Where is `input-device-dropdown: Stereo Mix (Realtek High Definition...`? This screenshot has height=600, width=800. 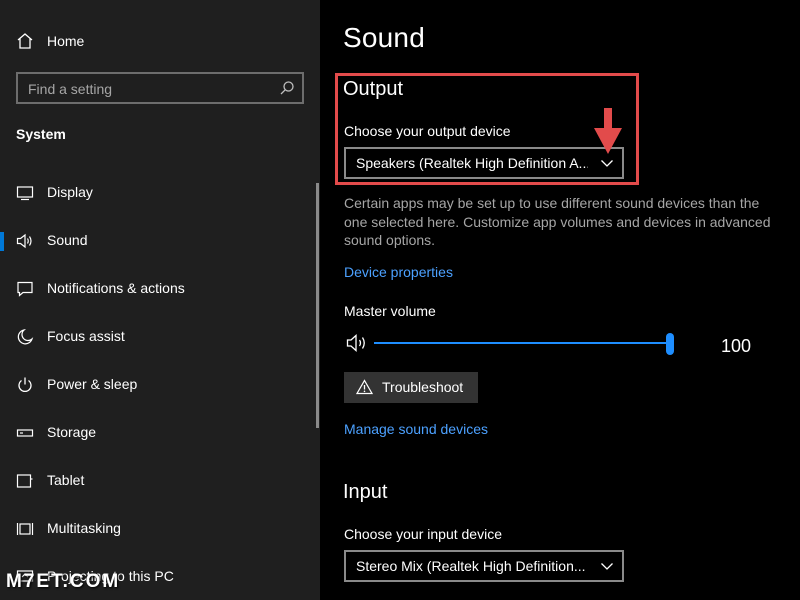 input-device-dropdown: Stereo Mix (Realtek High Definition... is located at coordinates (484, 566).